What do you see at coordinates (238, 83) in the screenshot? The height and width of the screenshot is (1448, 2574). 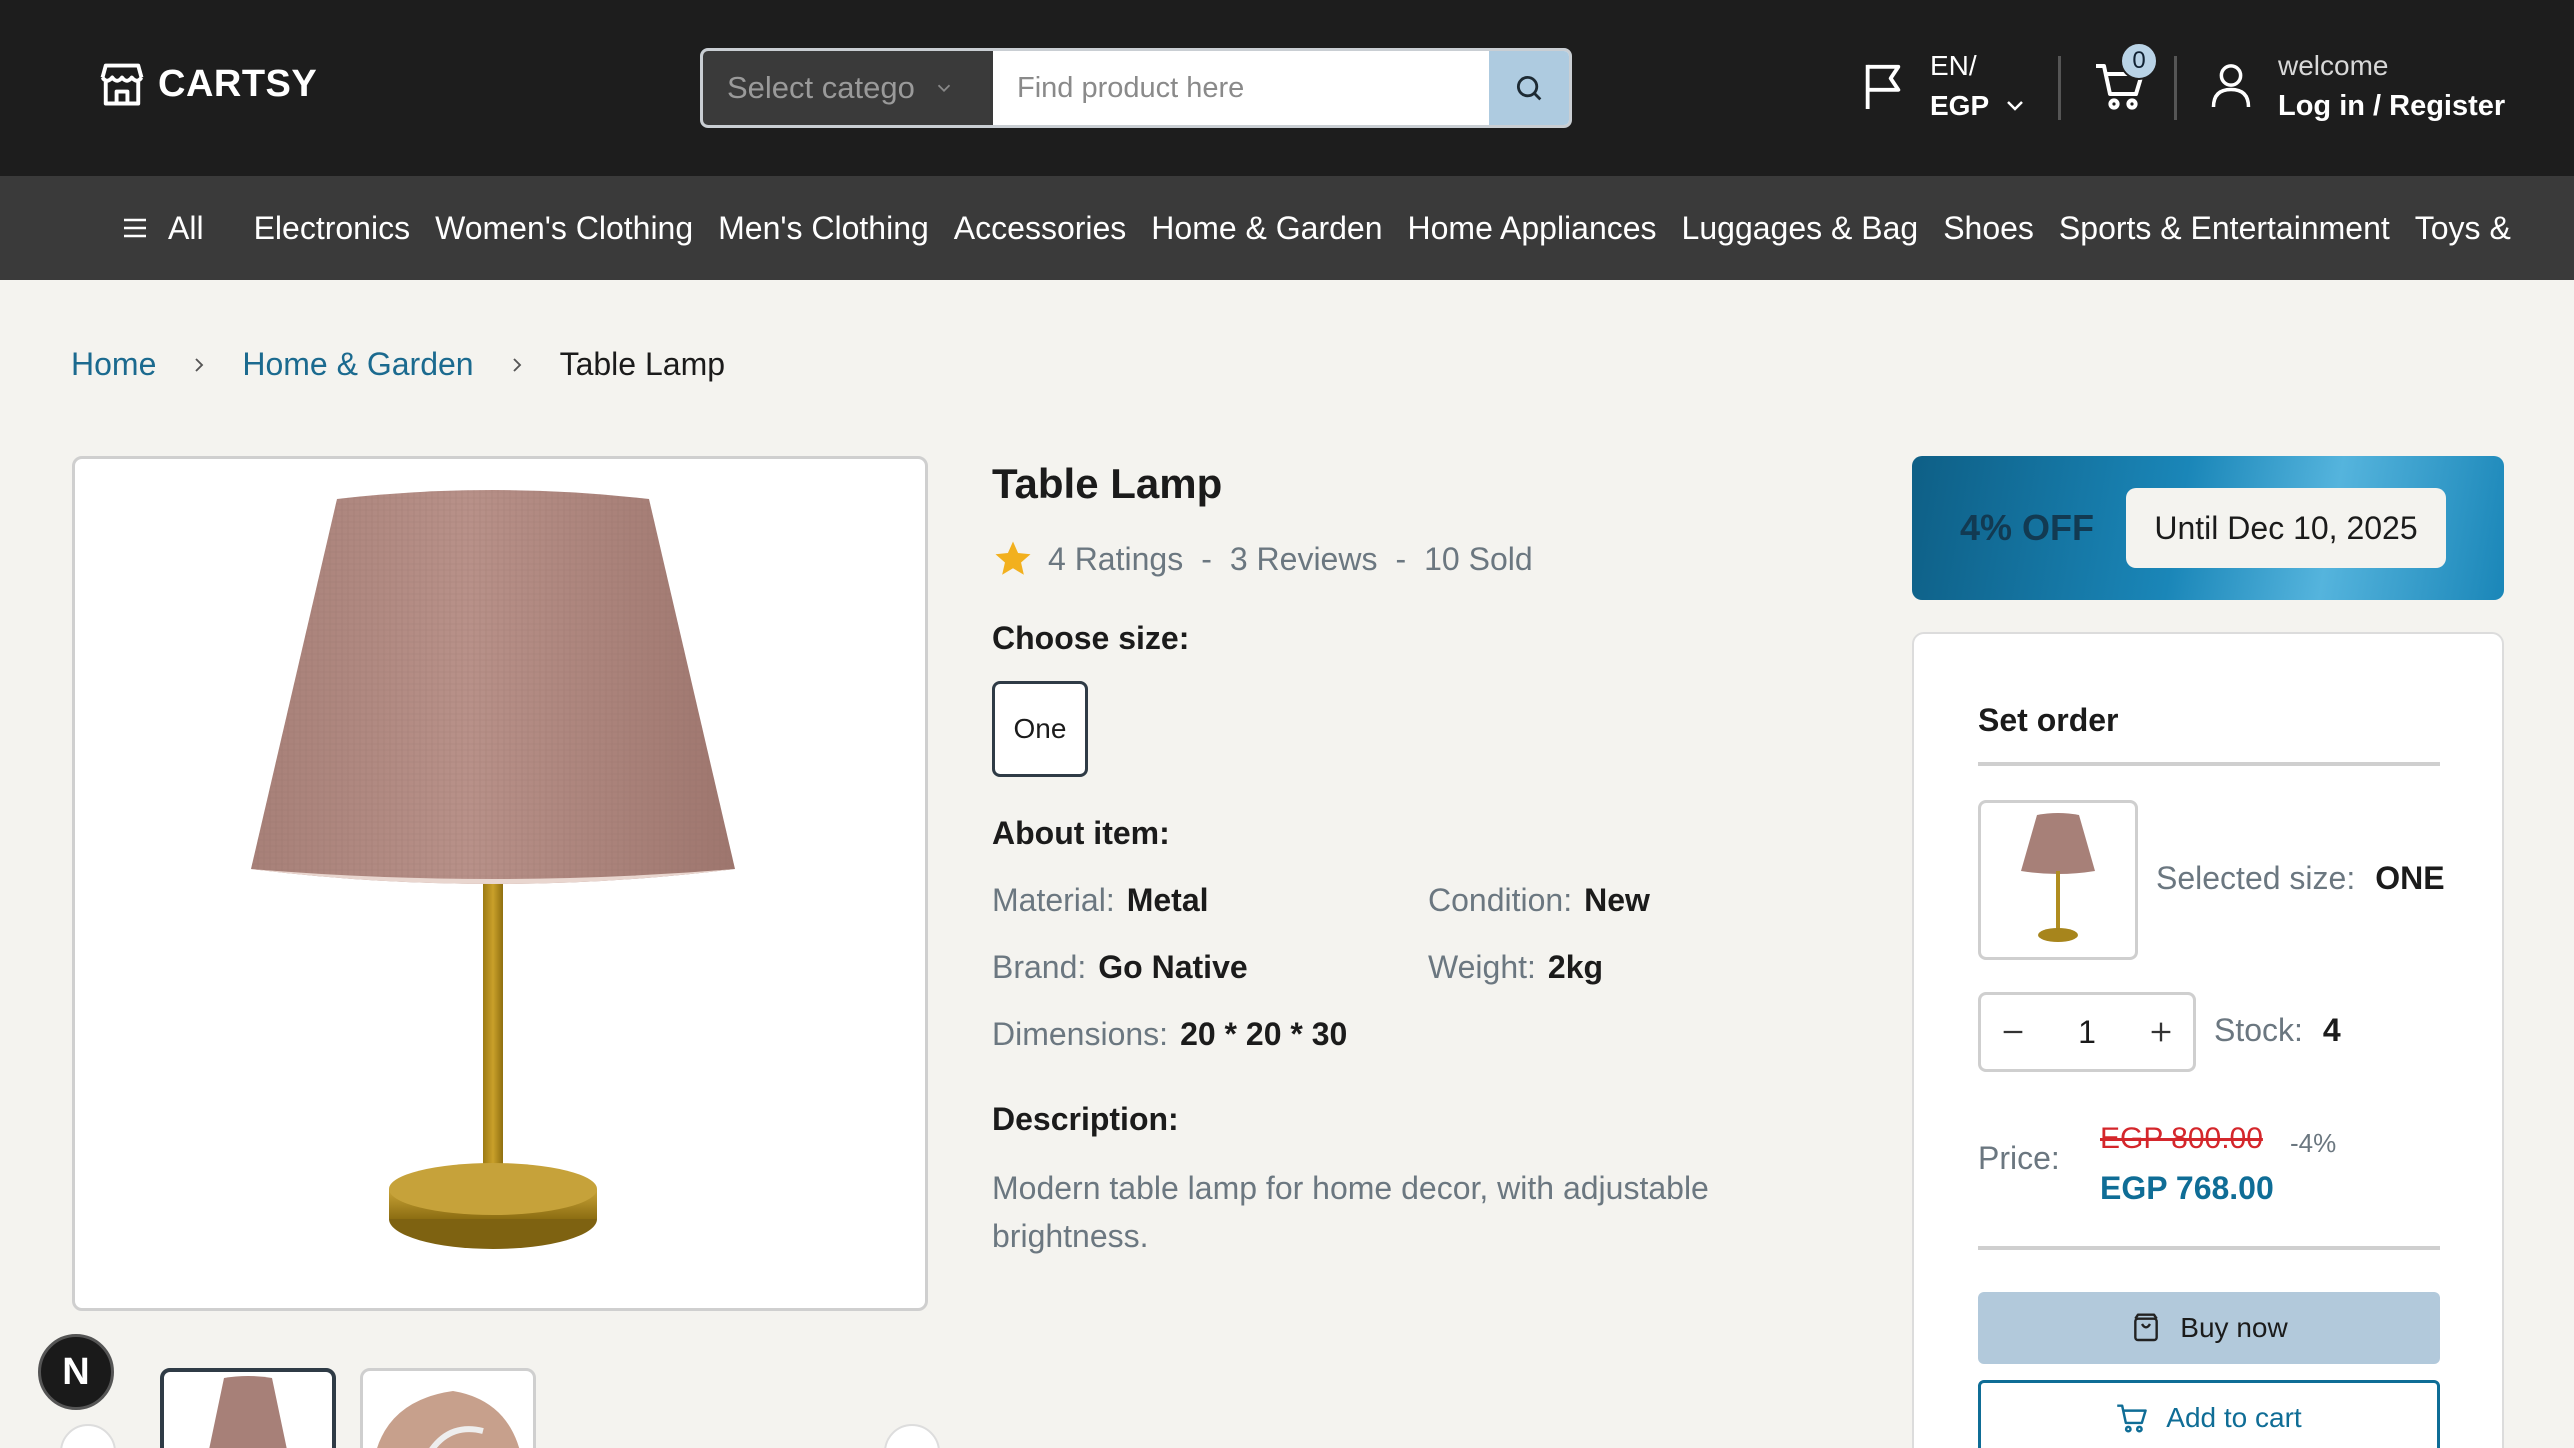 I see `logo-text: CARTSY` at bounding box center [238, 83].